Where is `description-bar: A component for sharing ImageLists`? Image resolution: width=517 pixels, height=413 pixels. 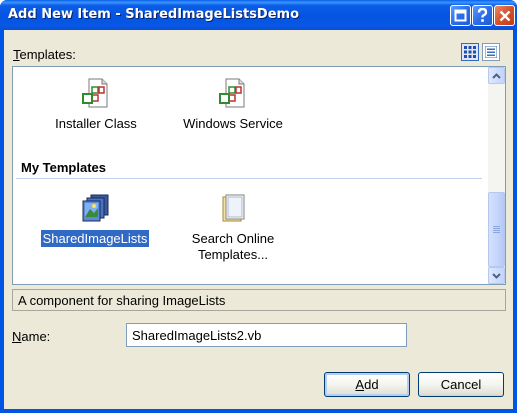
description-bar: A component for sharing ImageLists is located at coordinates (259, 300).